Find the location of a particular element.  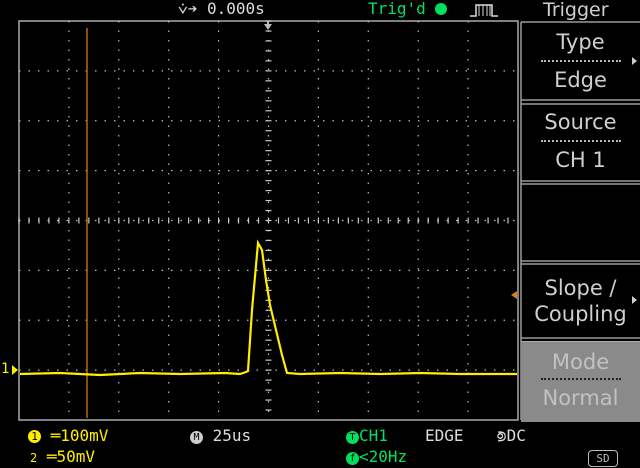

type-label: Type is located at coordinates (580, 42).